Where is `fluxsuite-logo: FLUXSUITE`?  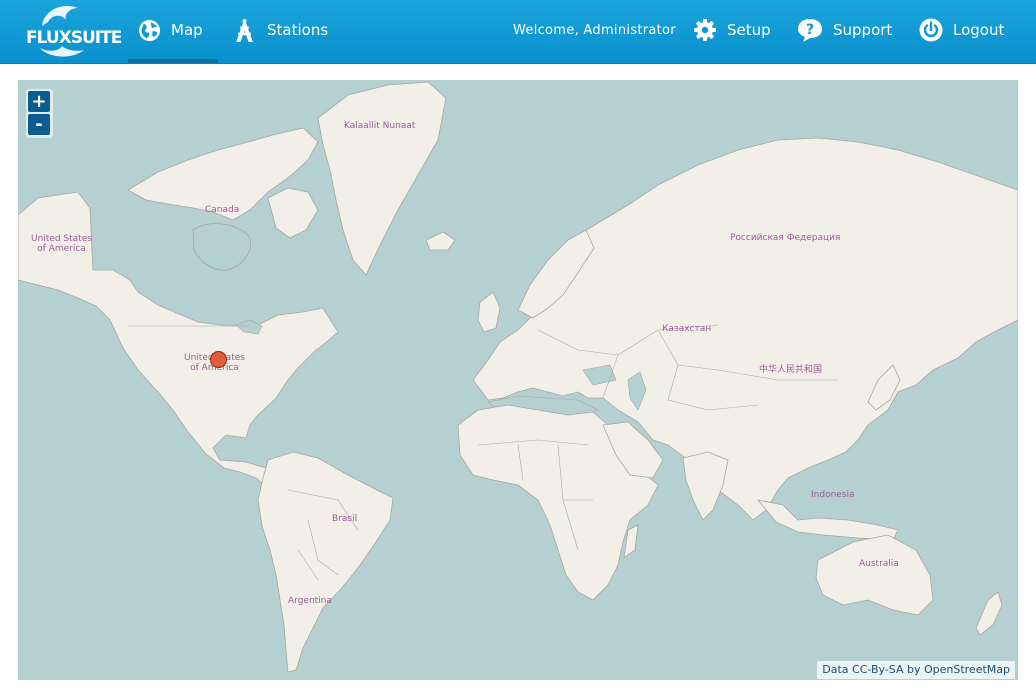
fluxsuite-logo: FLUXSUITE is located at coordinates (72, 31).